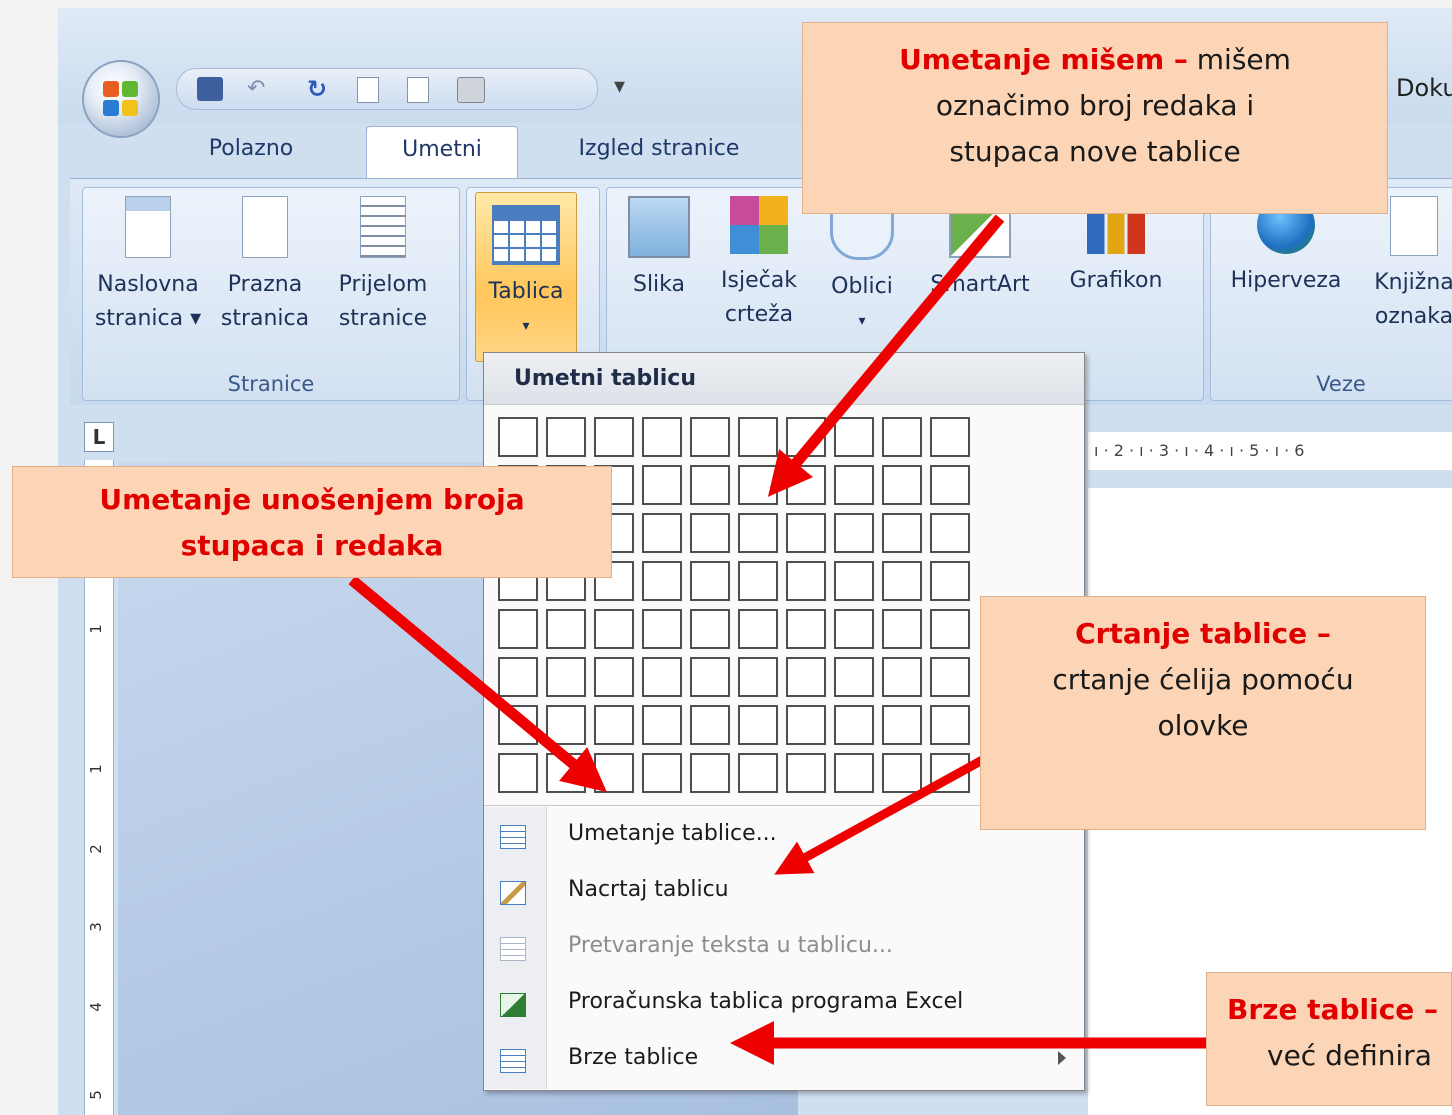 This screenshot has height=1115, width=1452. Describe the element at coordinates (368, 90) in the screenshot. I see `new-document-icon` at that location.